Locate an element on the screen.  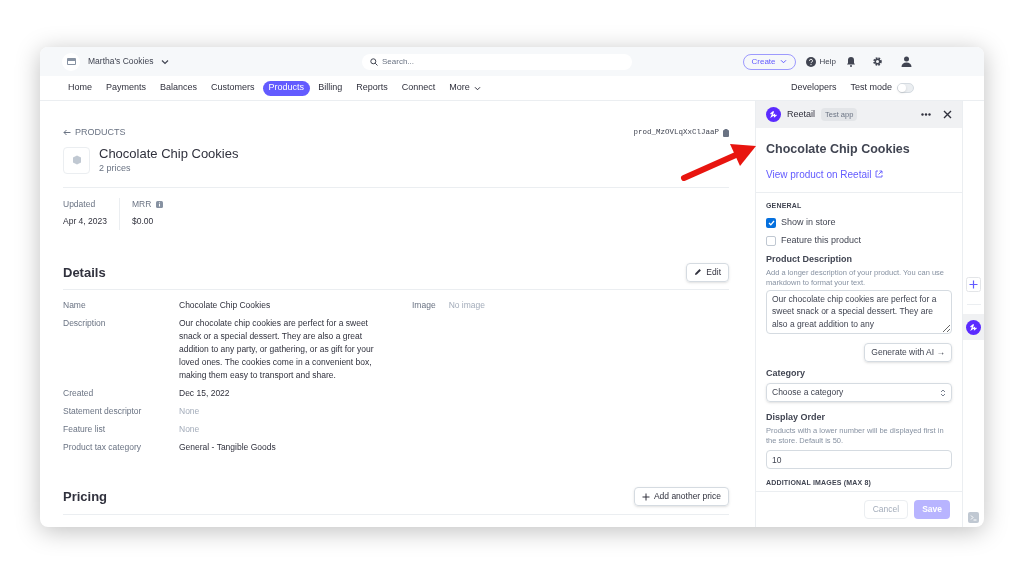
app-name: Reetail is located at coordinates (801, 114).